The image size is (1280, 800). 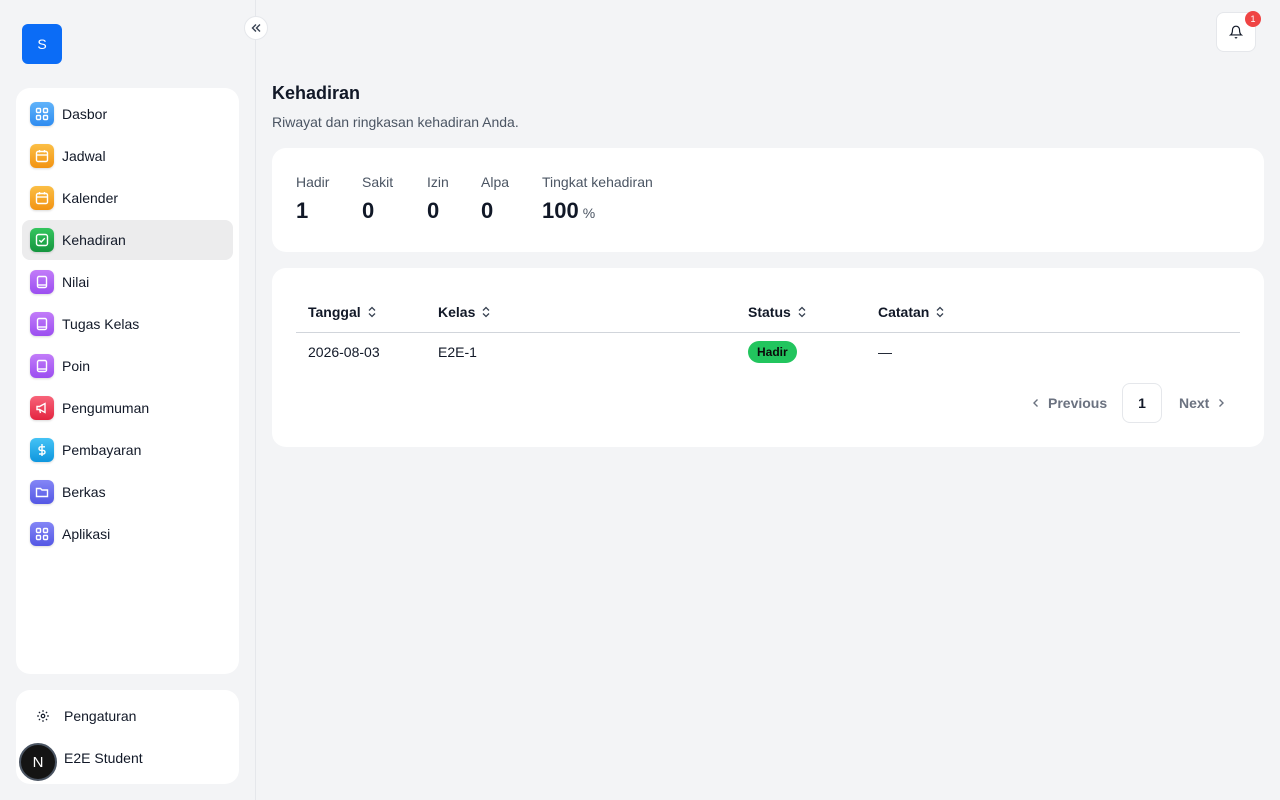 I want to click on collapse-sidebar-button, so click(x=256, y=28).